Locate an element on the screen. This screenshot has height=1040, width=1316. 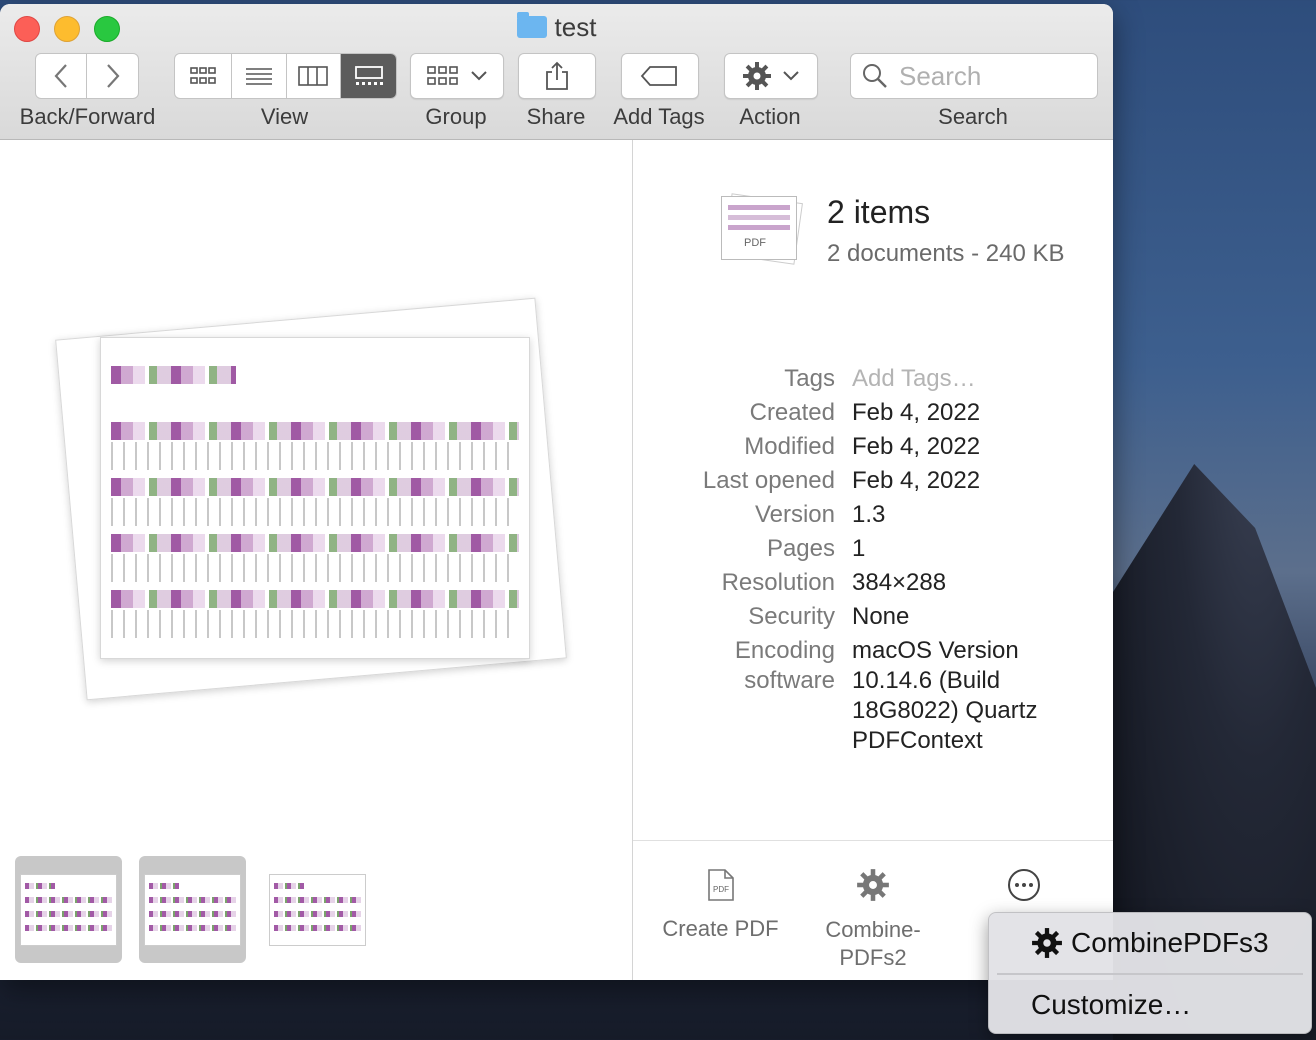
metadata-row: Encoding macOS Version is located at coordinates (876, 650).